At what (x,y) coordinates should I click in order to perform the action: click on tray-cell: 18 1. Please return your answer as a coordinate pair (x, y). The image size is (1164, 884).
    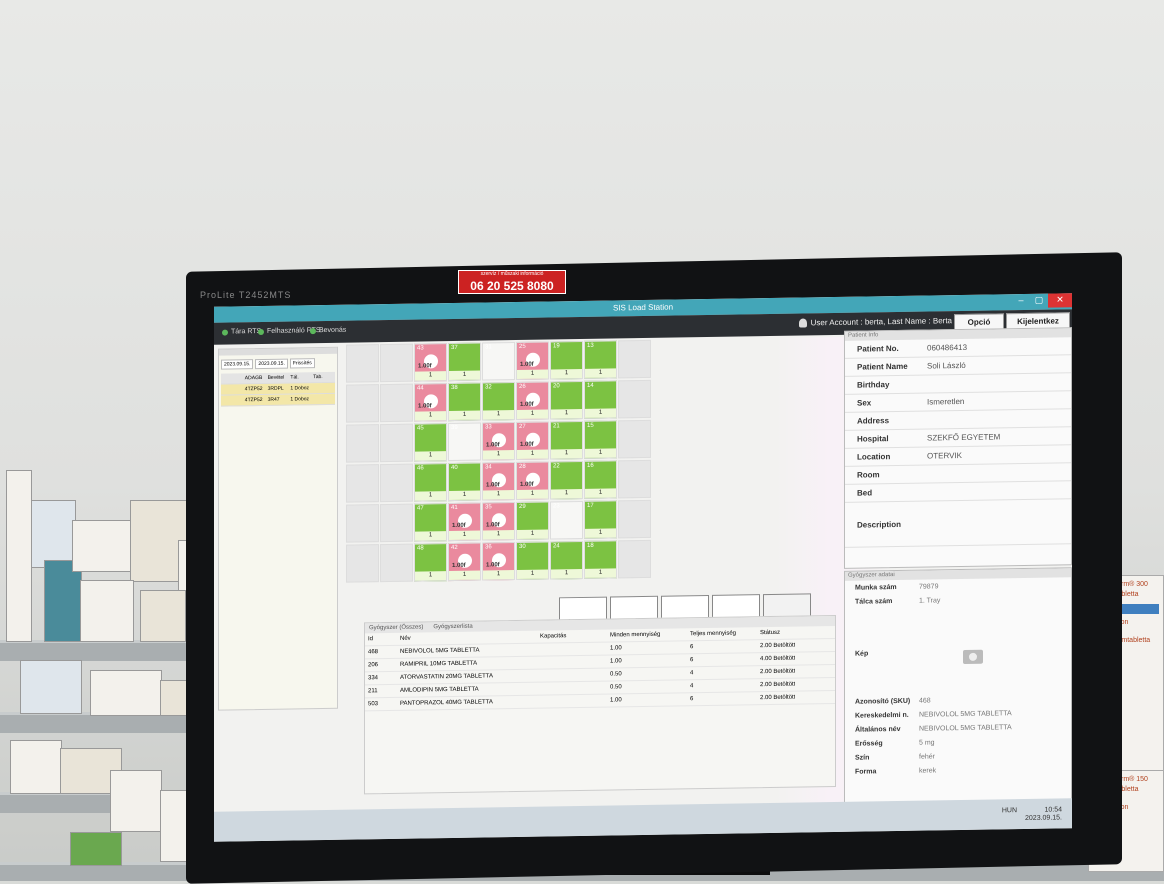
    Looking at the image, I should click on (600, 559).